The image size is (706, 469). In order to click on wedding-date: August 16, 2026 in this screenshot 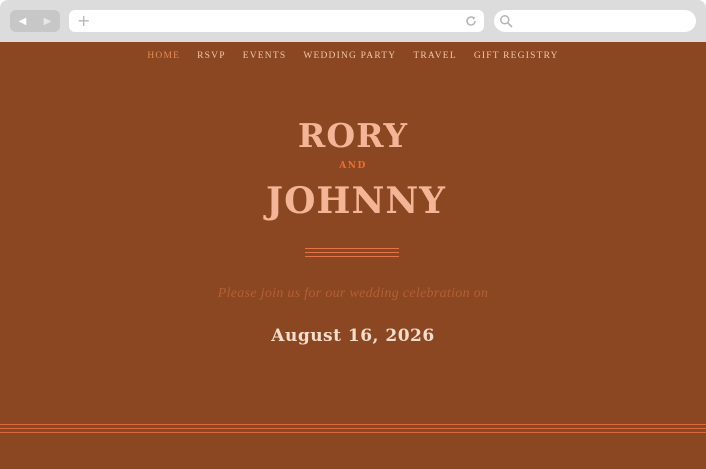, I will do `click(353, 336)`.